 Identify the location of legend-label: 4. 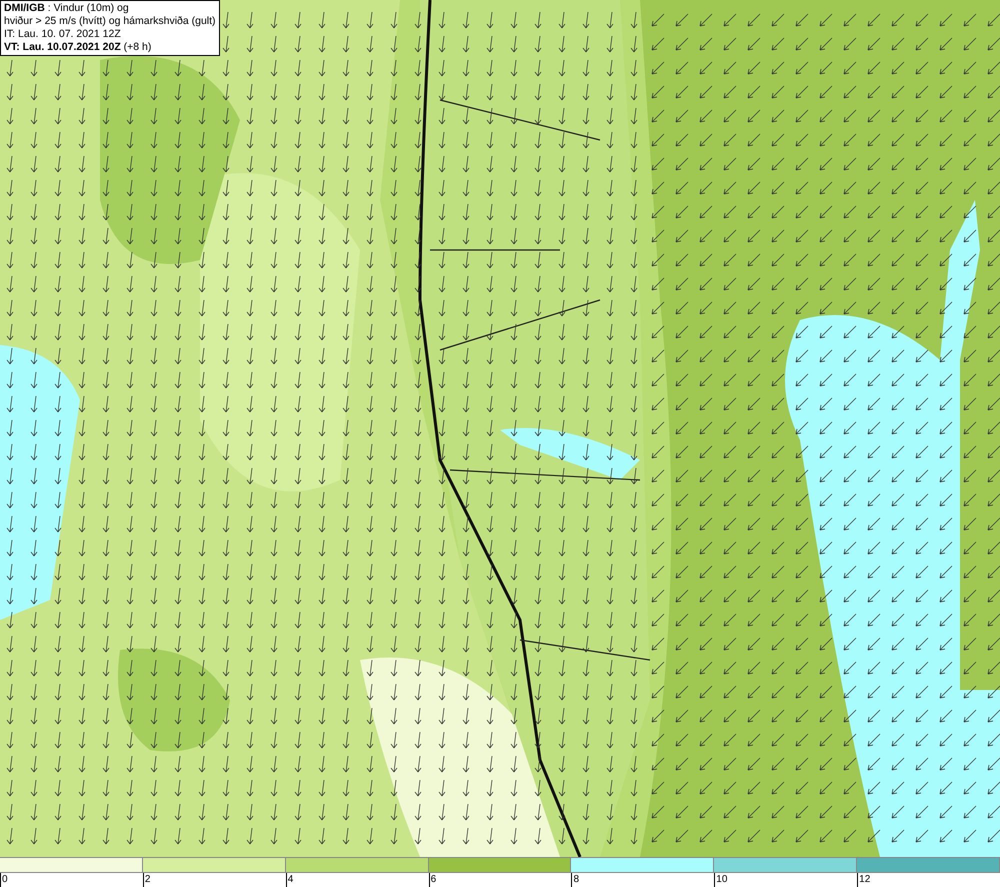
(291, 879).